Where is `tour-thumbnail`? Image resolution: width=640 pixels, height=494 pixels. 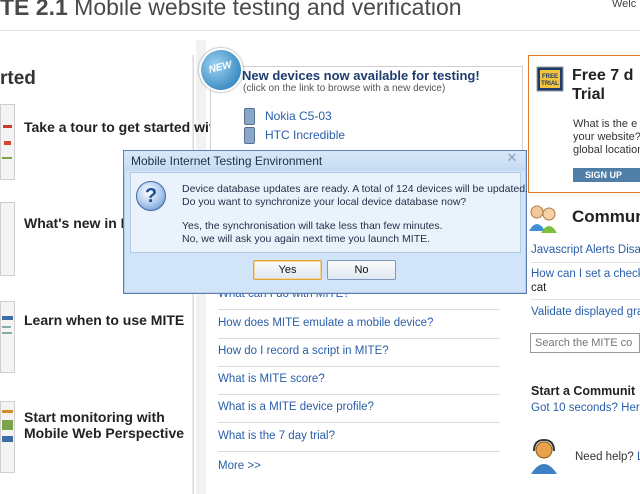 tour-thumbnail is located at coordinates (7, 142).